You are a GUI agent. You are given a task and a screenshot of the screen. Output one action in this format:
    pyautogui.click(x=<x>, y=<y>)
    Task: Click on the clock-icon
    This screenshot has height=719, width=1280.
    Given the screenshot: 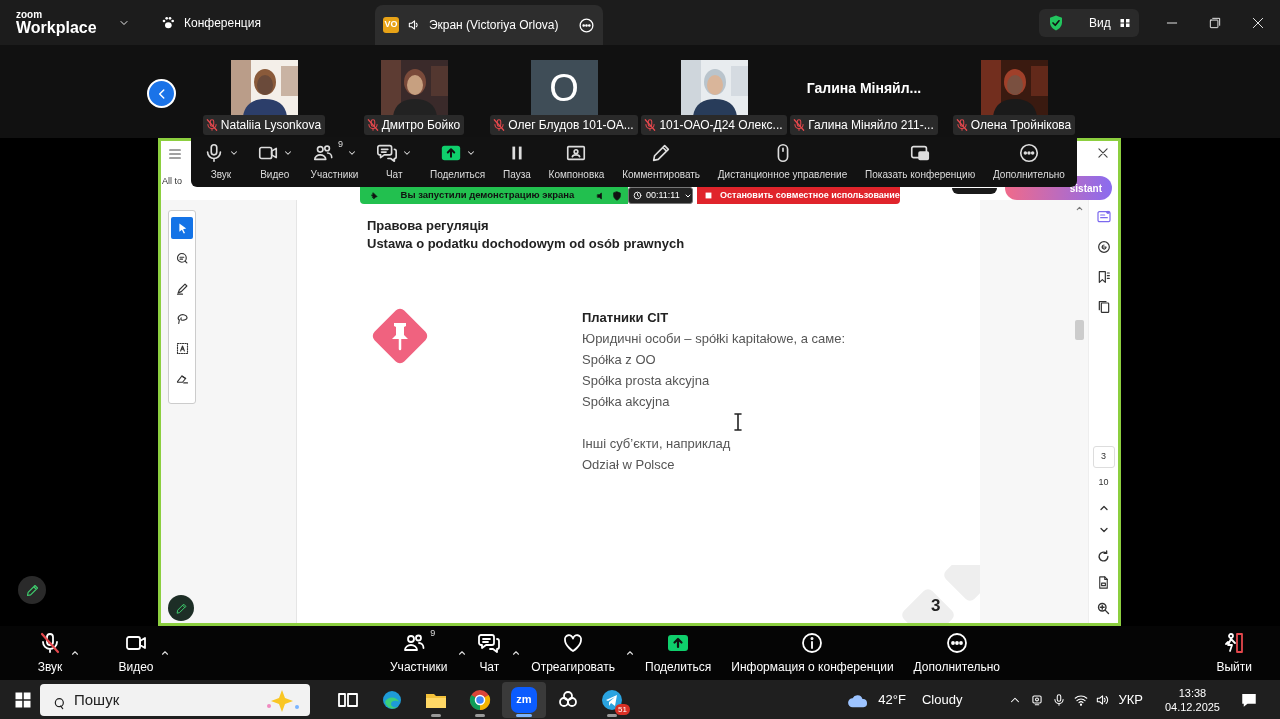 What is the action you would take?
    pyautogui.click(x=637, y=195)
    